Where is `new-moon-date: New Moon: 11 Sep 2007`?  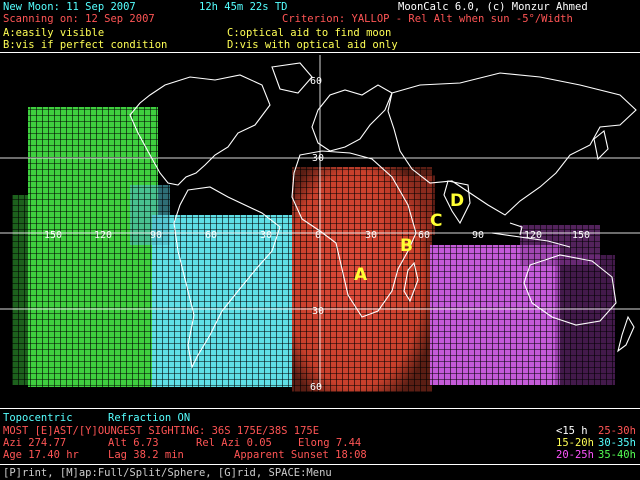
new-moon-date: New Moon: 11 Sep 2007 is located at coordinates (69, 7).